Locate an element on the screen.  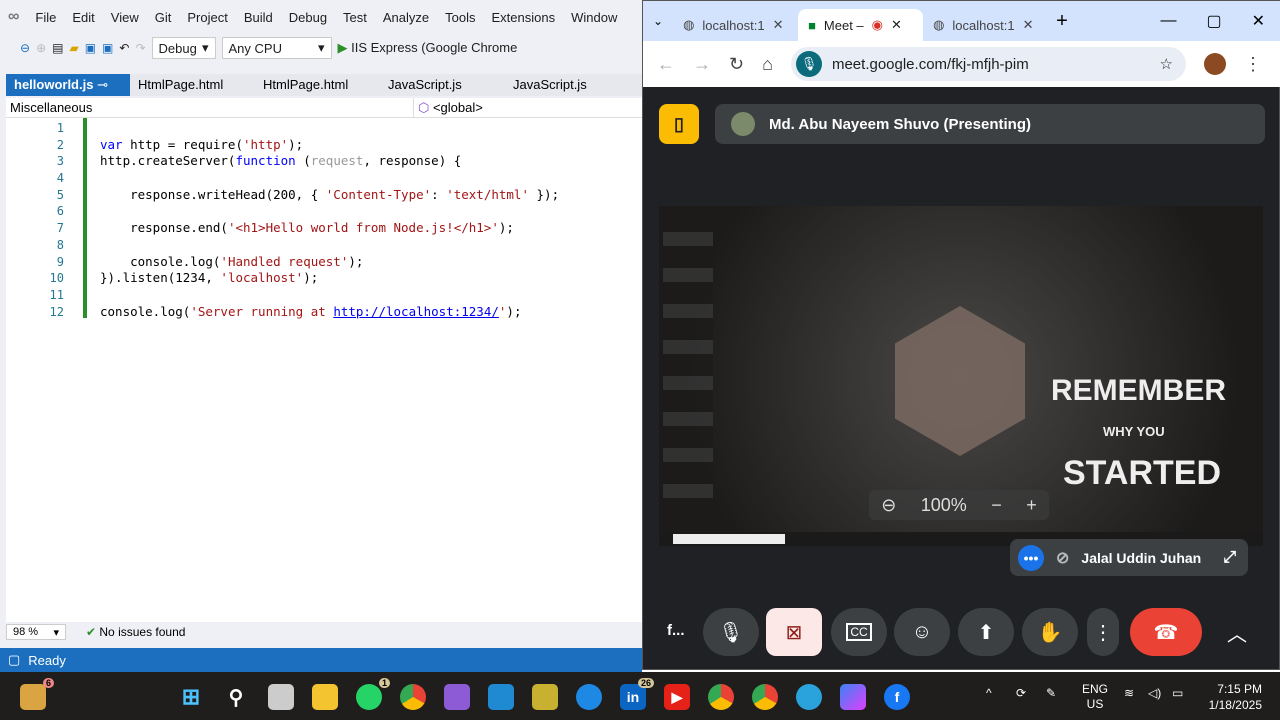
reload-icon: ↻ is located at coordinates (736, 64).